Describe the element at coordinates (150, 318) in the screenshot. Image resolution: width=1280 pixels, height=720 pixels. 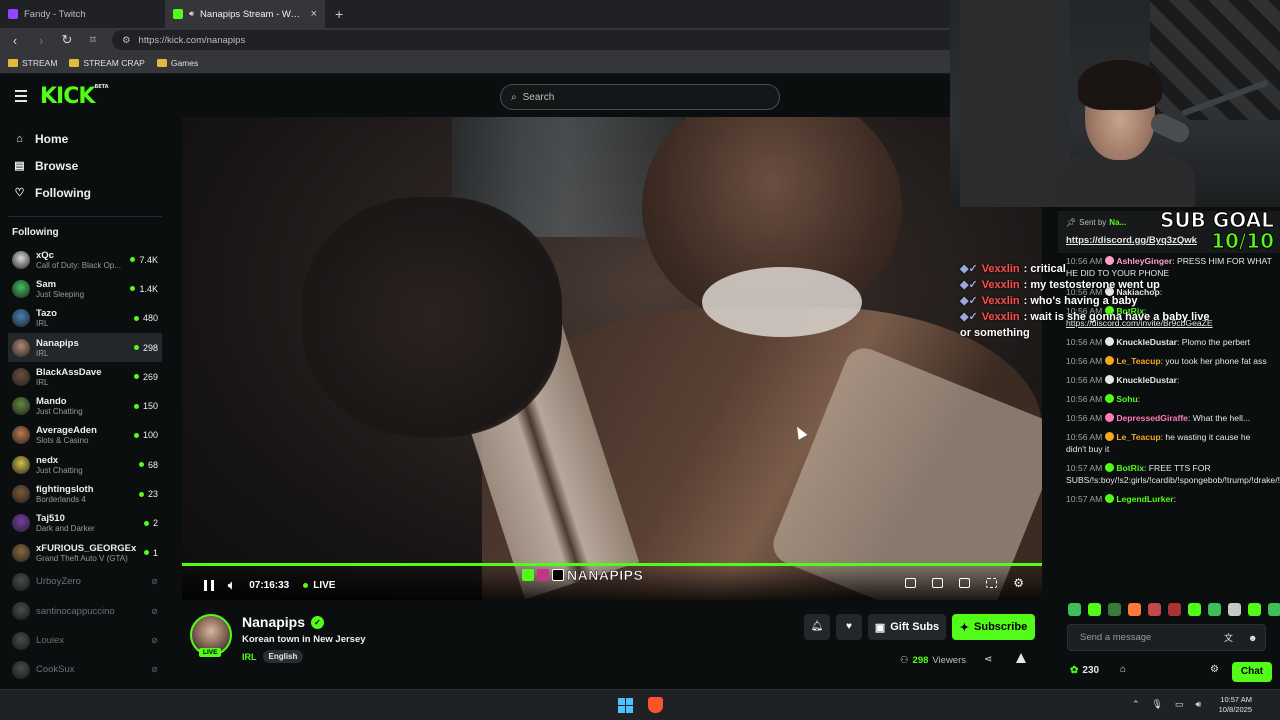
I see `viewer-number: 480` at that location.